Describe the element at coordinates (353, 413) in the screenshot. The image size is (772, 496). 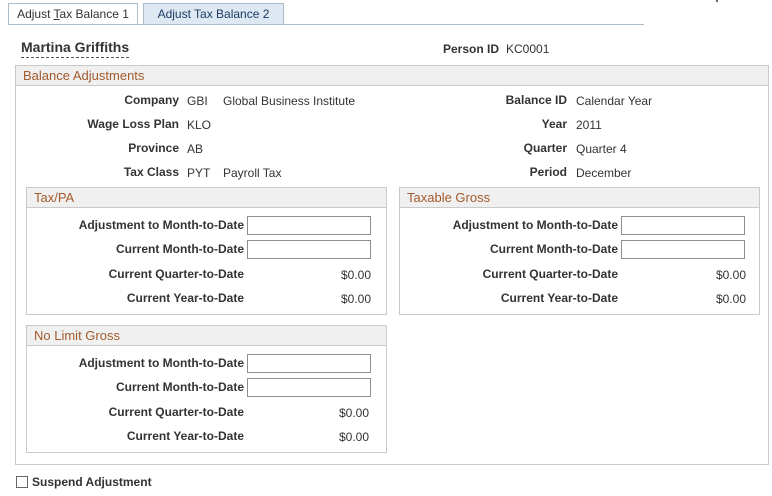
I see `nolimit-cur-qtd-value: $0.00` at that location.